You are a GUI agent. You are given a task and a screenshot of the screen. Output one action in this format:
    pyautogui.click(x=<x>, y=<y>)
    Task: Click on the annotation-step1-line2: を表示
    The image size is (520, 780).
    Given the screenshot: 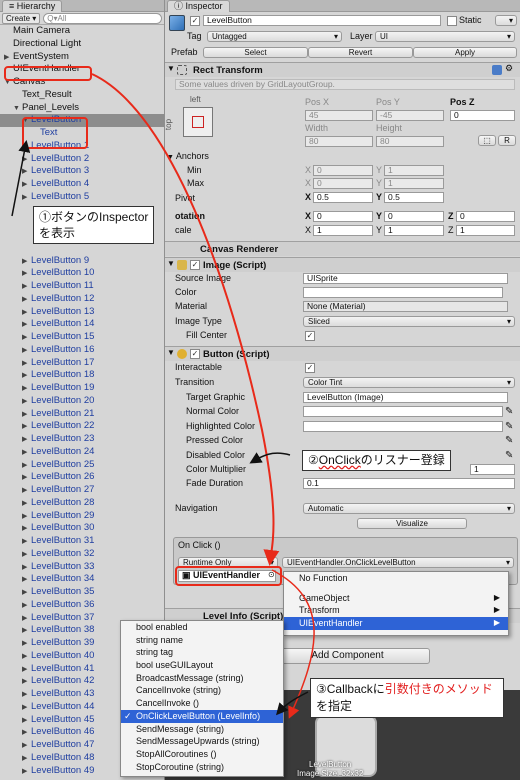 What is the action you would take?
    pyautogui.click(x=57, y=233)
    